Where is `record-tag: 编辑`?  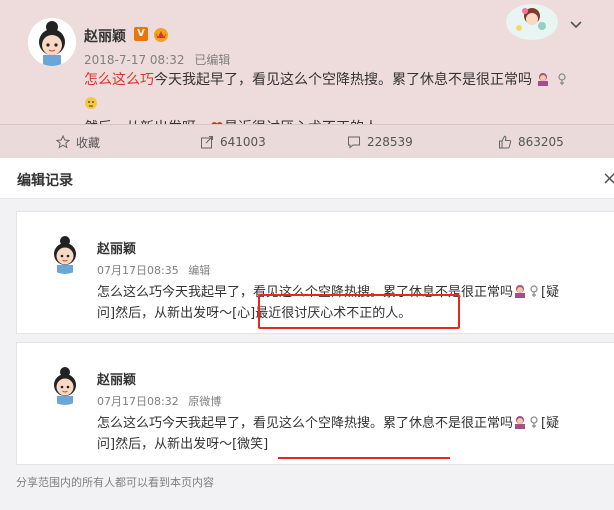
record-tag: 编辑 is located at coordinates (199, 270).